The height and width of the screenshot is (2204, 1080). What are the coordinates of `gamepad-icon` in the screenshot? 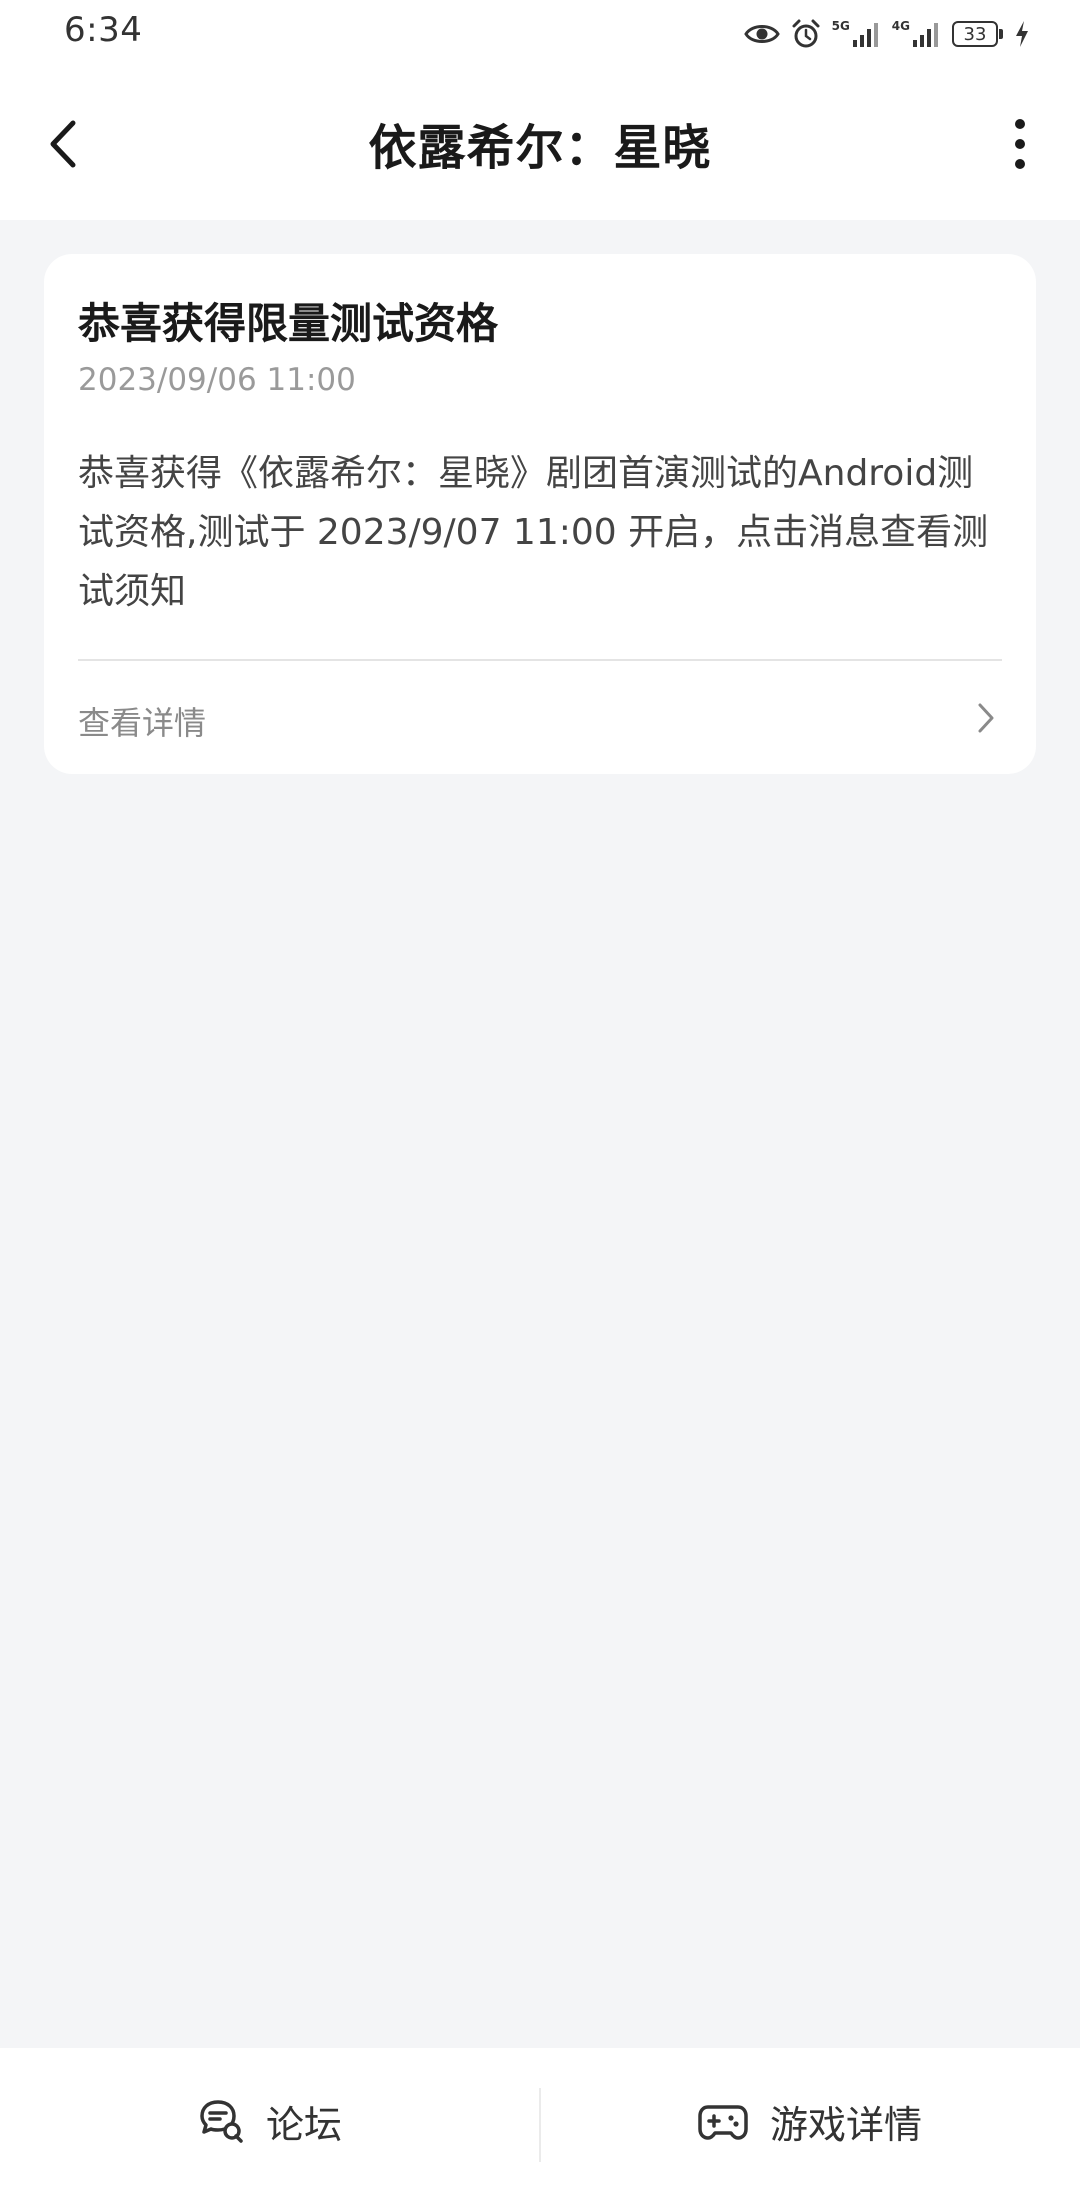 It's located at (723, 2122).